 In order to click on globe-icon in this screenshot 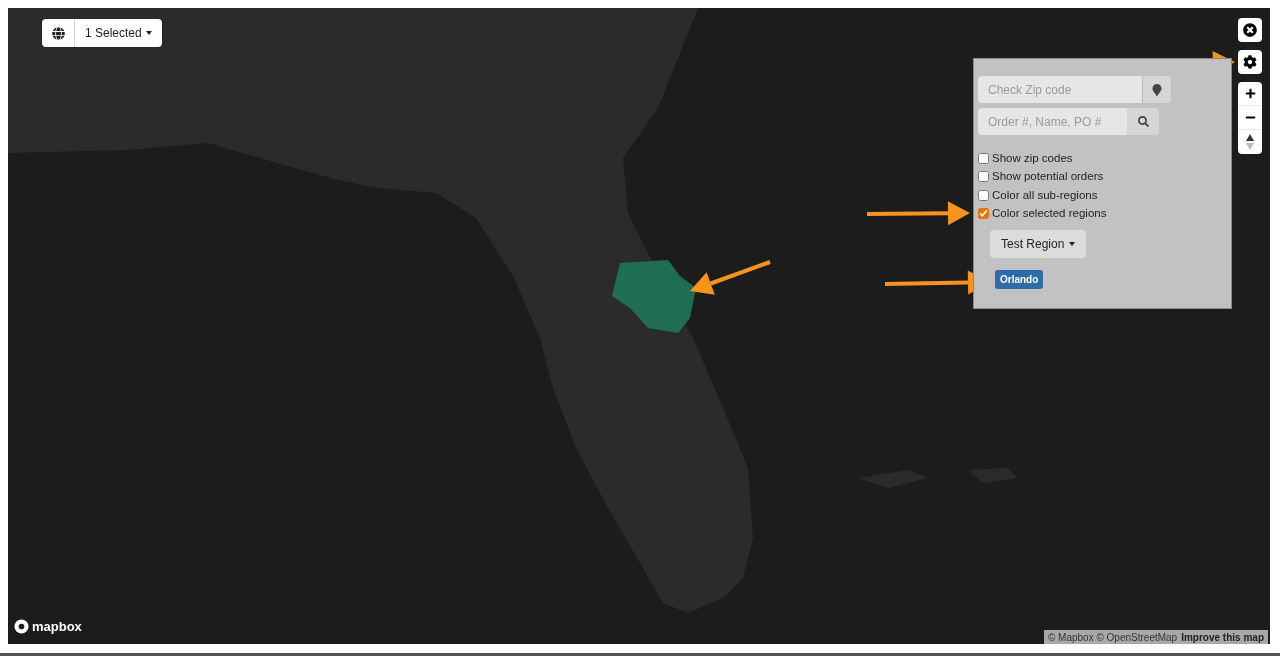, I will do `click(58, 33)`.